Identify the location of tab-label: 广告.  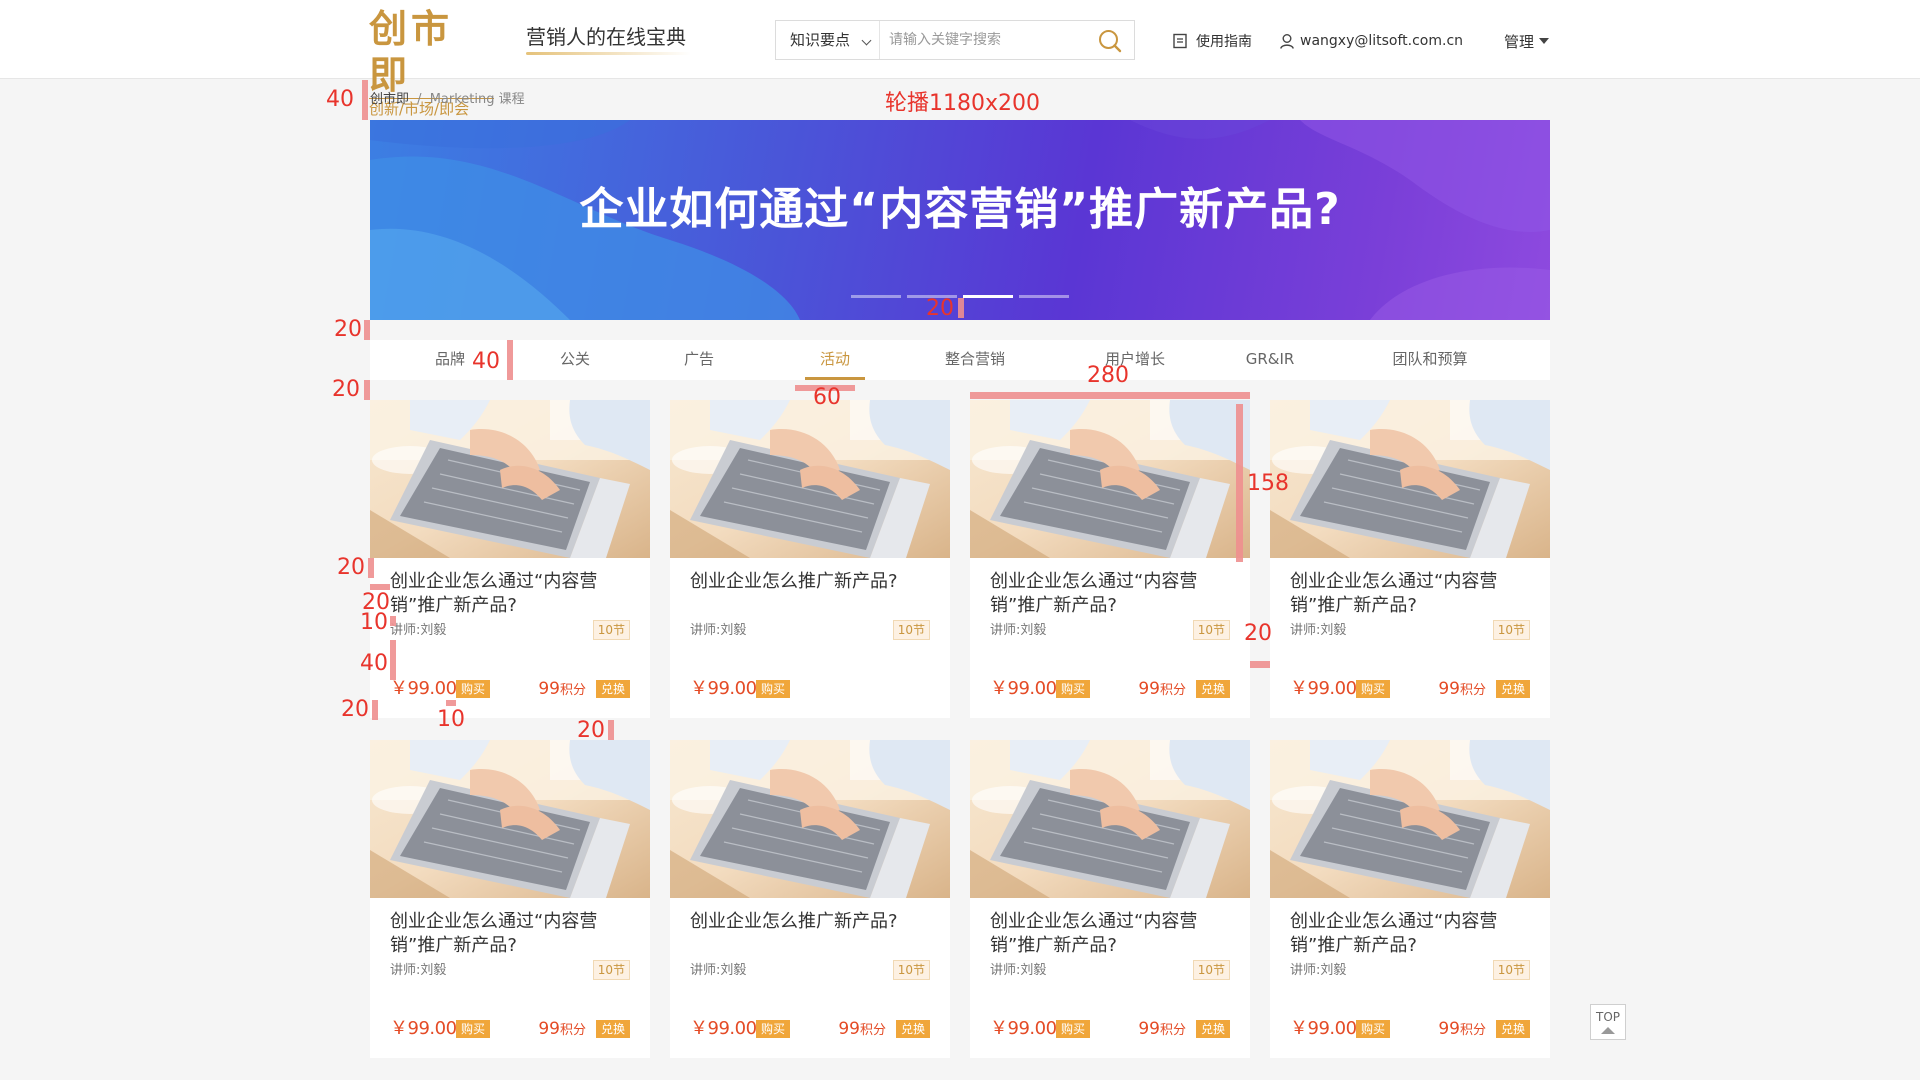
(698, 359).